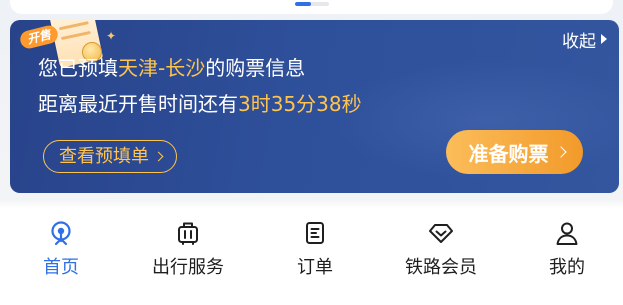 The image size is (623, 305). I want to click on tab-travel-services: 出行服务, so click(188, 254).